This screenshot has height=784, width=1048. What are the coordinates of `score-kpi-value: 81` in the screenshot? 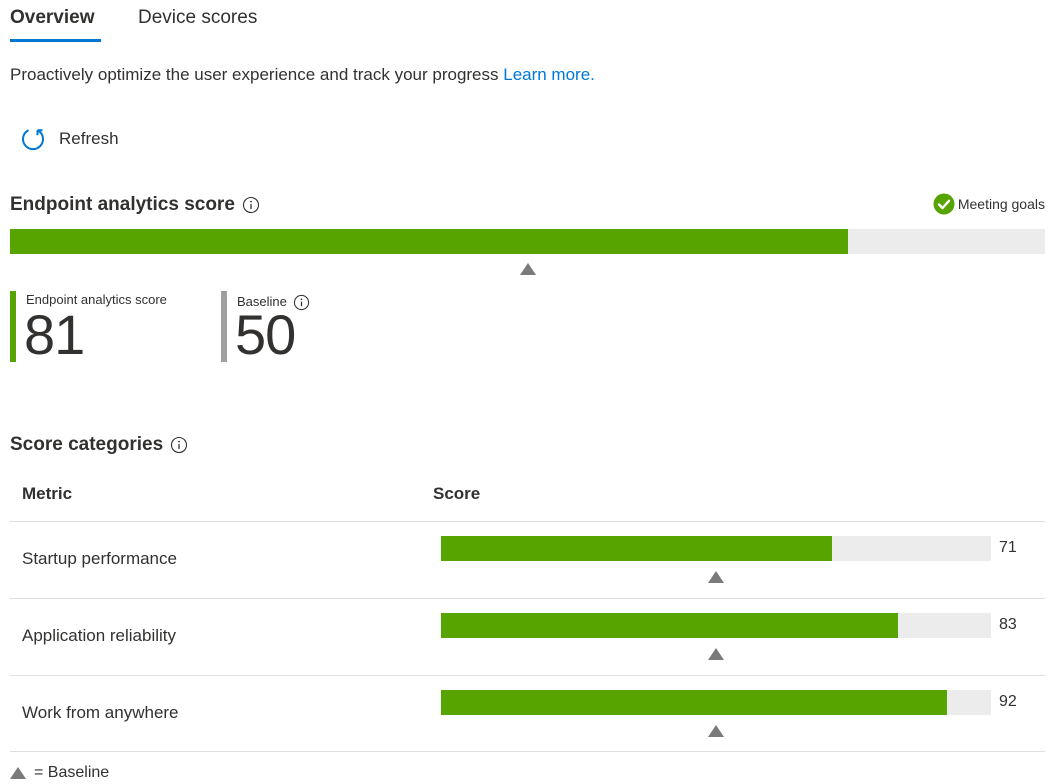 It's located at (54, 334).